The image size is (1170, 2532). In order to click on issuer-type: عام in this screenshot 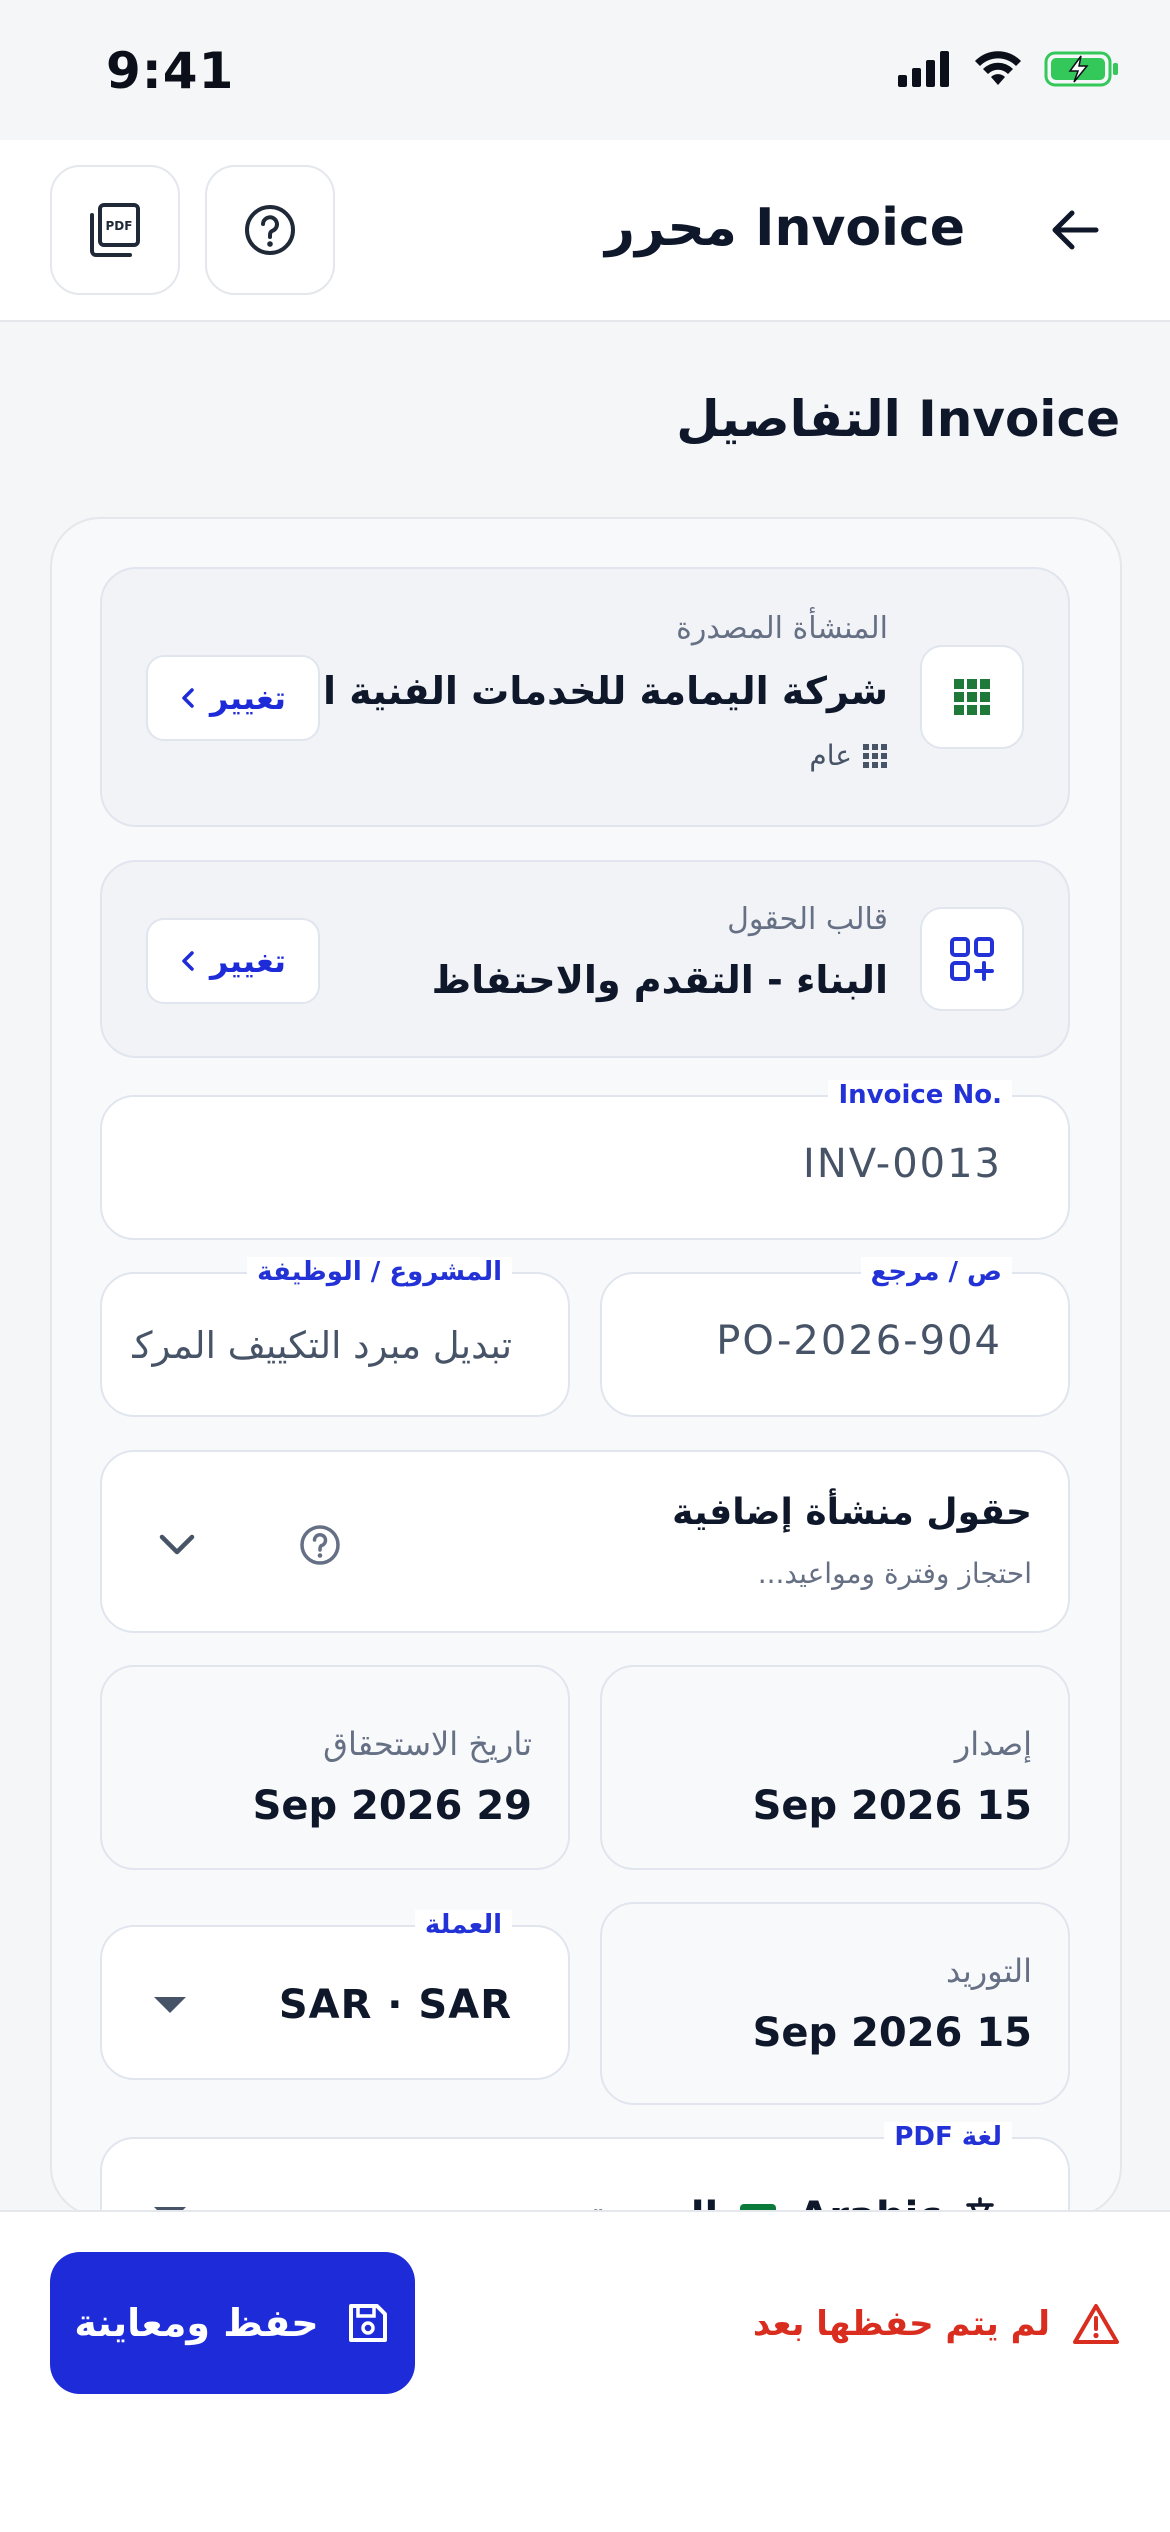, I will do `click(848, 755)`.